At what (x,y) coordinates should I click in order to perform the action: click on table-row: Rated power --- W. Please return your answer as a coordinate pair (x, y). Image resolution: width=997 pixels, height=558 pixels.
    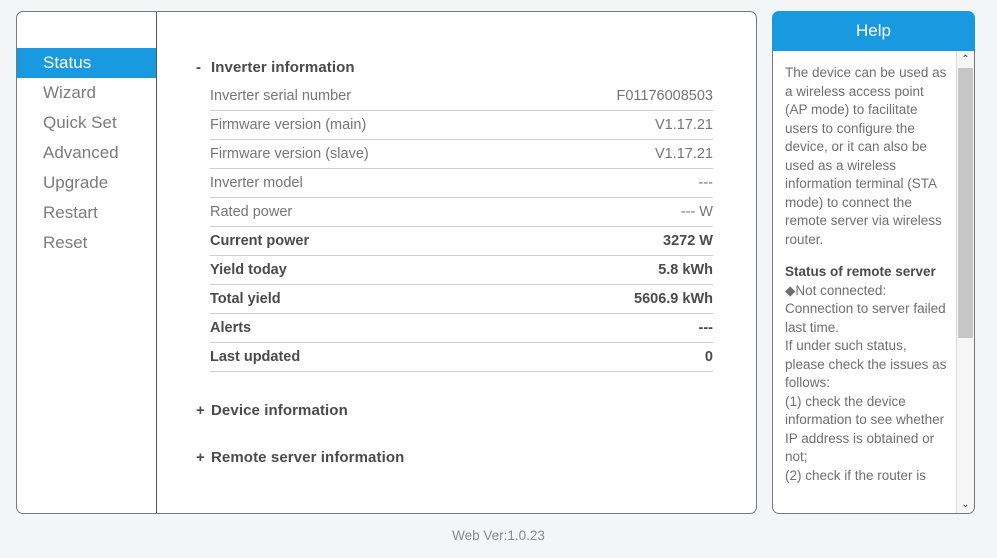
    Looking at the image, I should click on (461, 212).